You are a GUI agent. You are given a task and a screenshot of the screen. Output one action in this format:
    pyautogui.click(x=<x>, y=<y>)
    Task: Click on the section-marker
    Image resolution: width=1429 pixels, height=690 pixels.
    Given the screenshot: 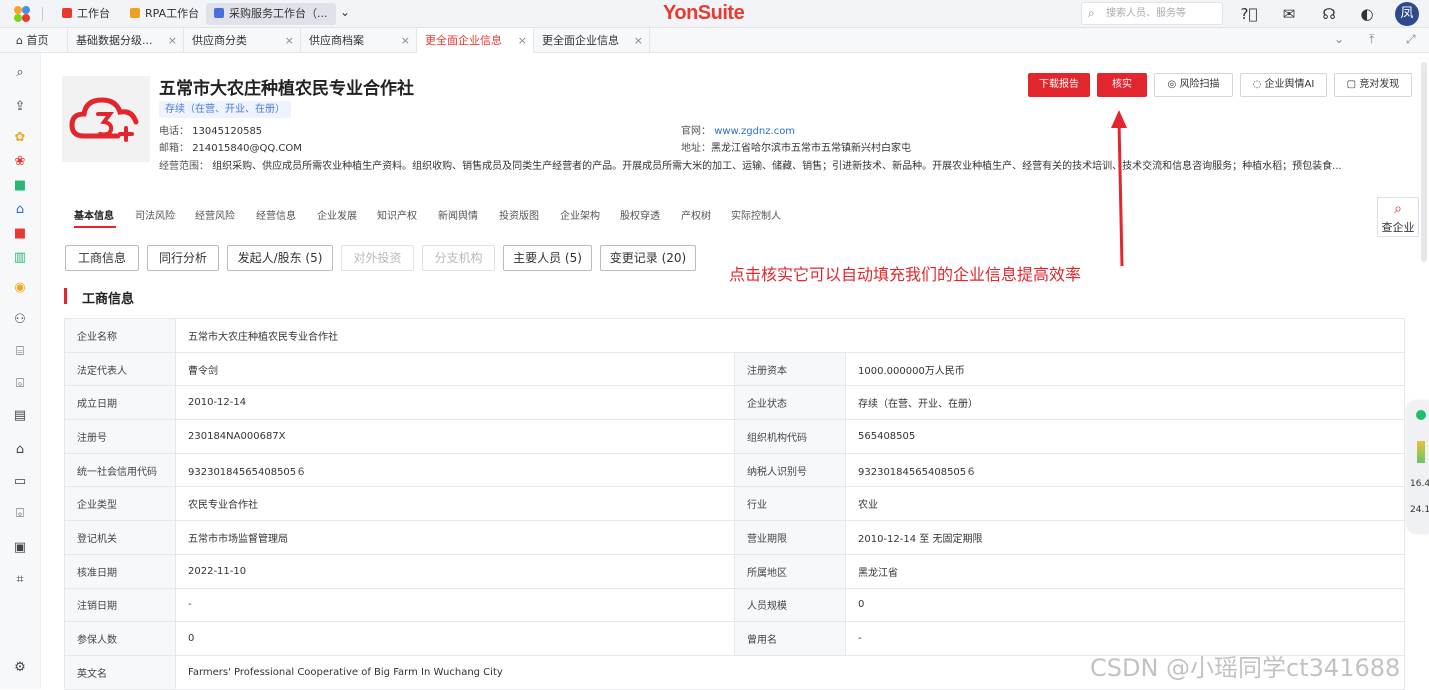 What is the action you would take?
    pyautogui.click(x=65, y=296)
    